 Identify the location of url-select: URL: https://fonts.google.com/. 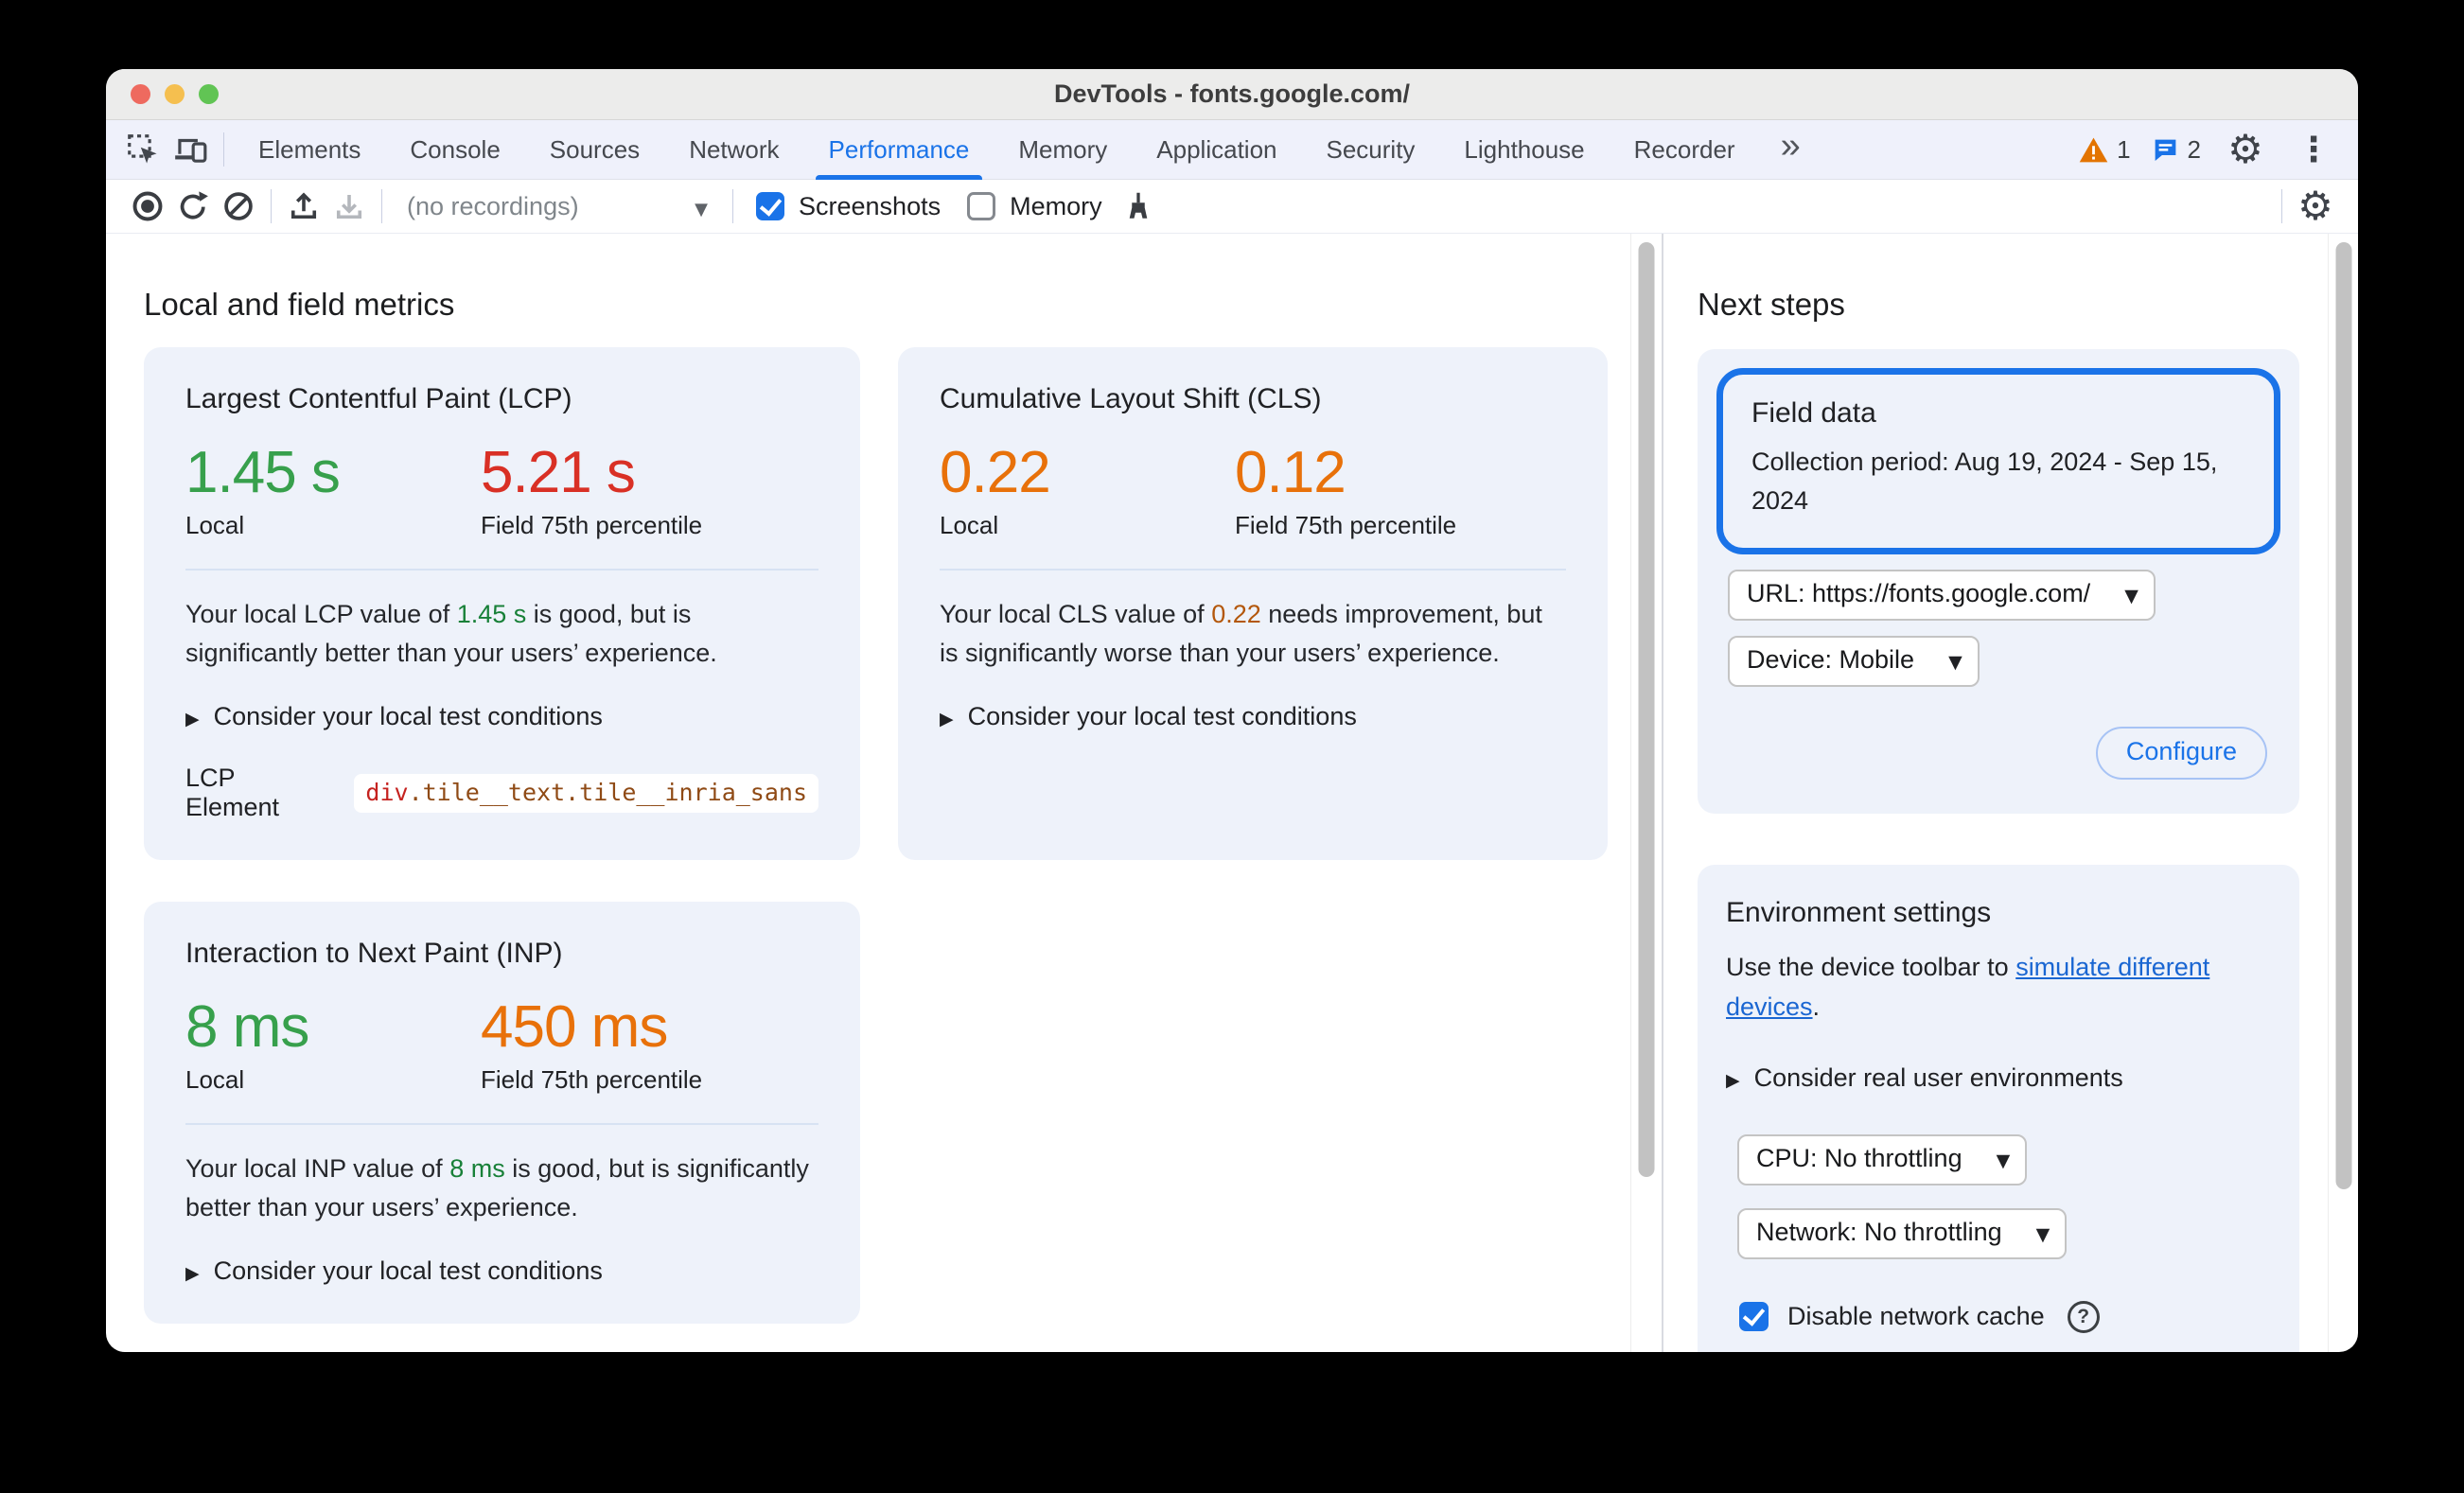
(1942, 595).